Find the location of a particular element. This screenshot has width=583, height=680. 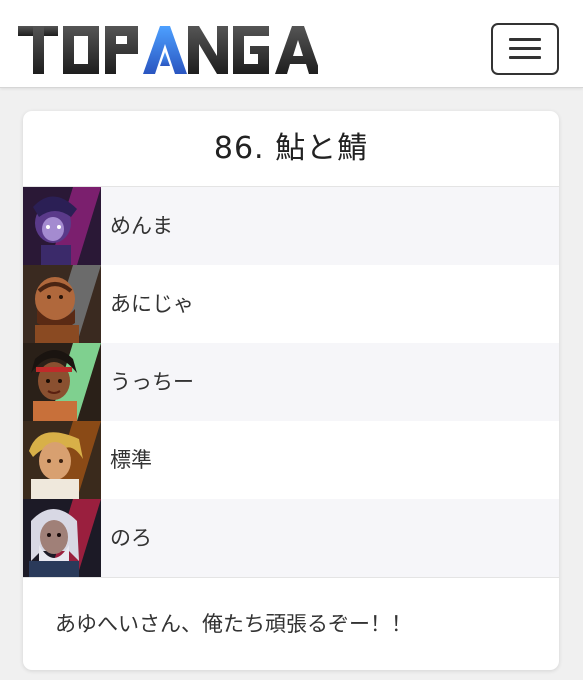

player-row: あにじゃ is located at coordinates (291, 304).